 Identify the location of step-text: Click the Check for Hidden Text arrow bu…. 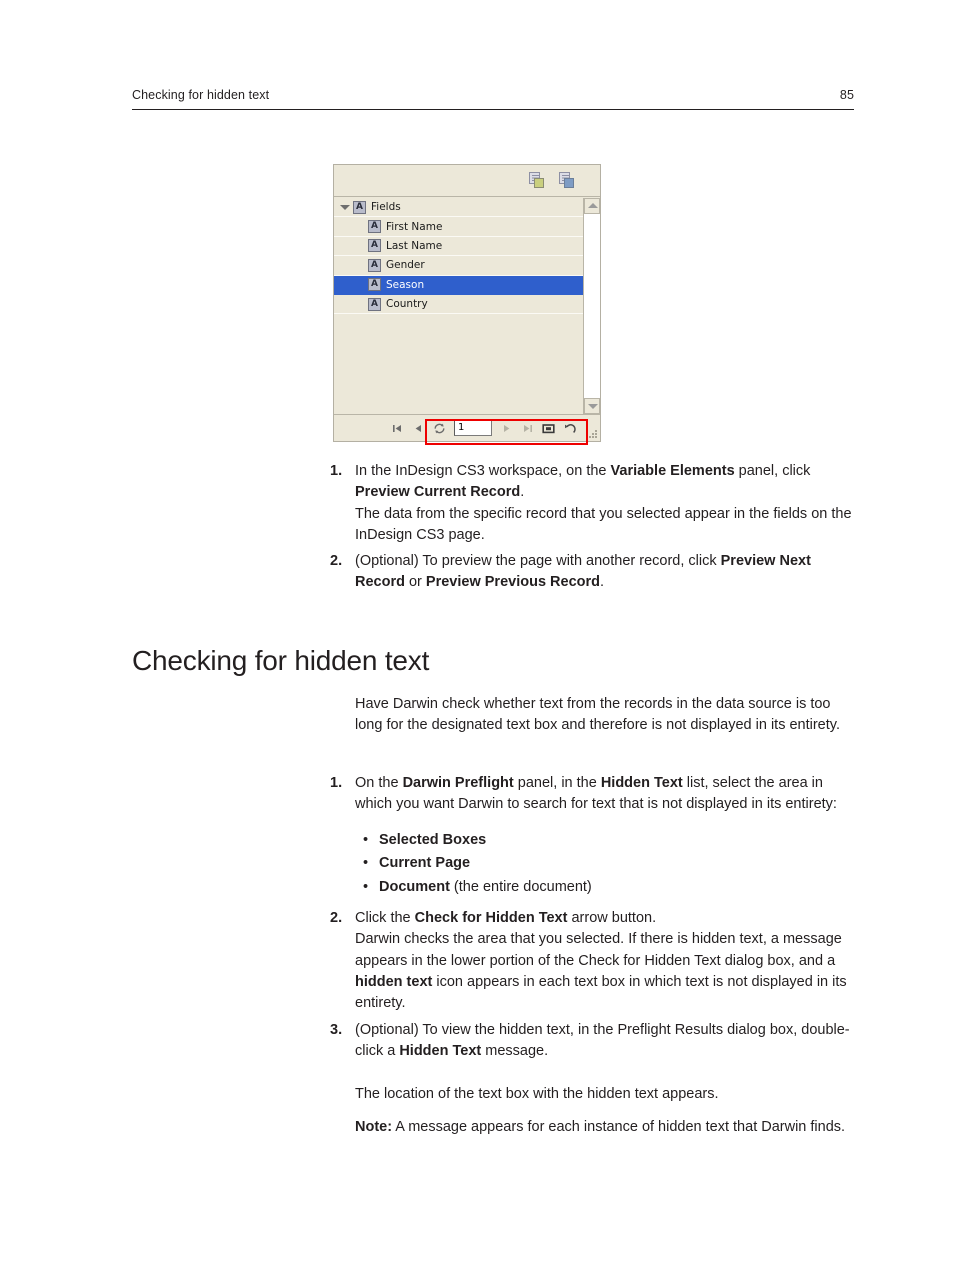
(601, 961).